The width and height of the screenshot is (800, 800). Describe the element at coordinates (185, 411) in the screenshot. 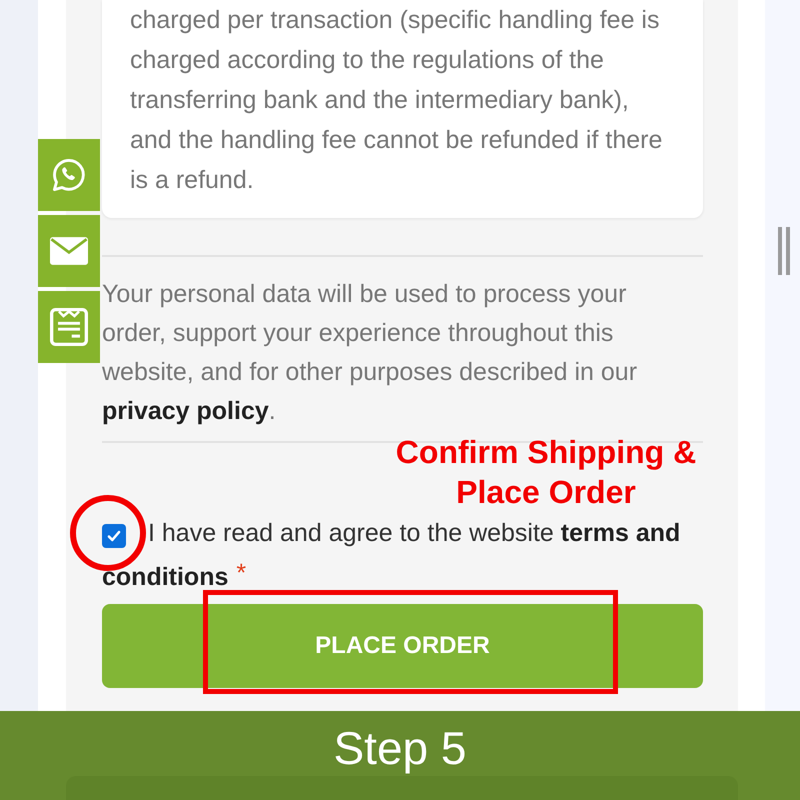

I see `privacy-policy-link: privacy policy` at that location.